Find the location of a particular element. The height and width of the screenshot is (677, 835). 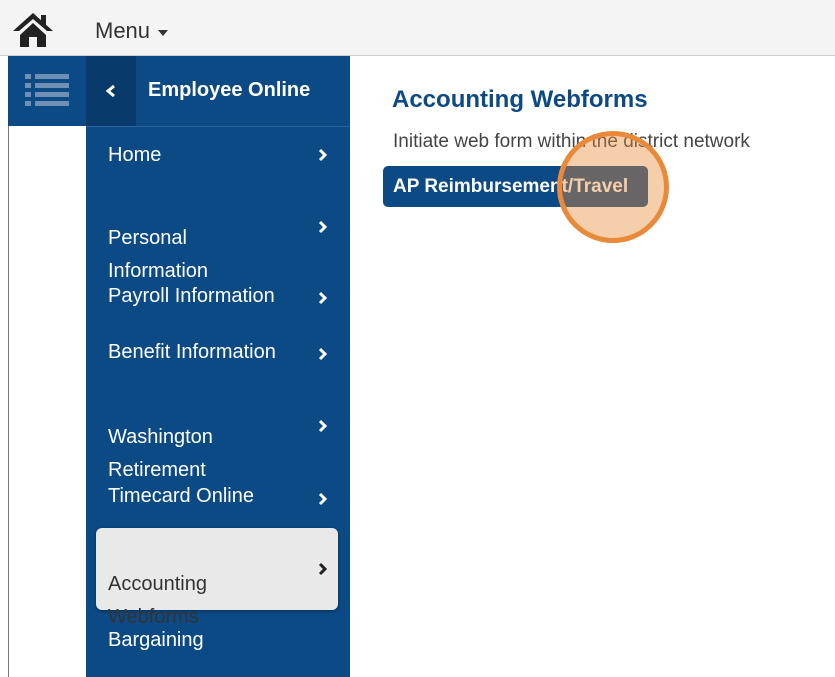

sidebar-item-label: Bargaining is located at coordinates (156, 640).